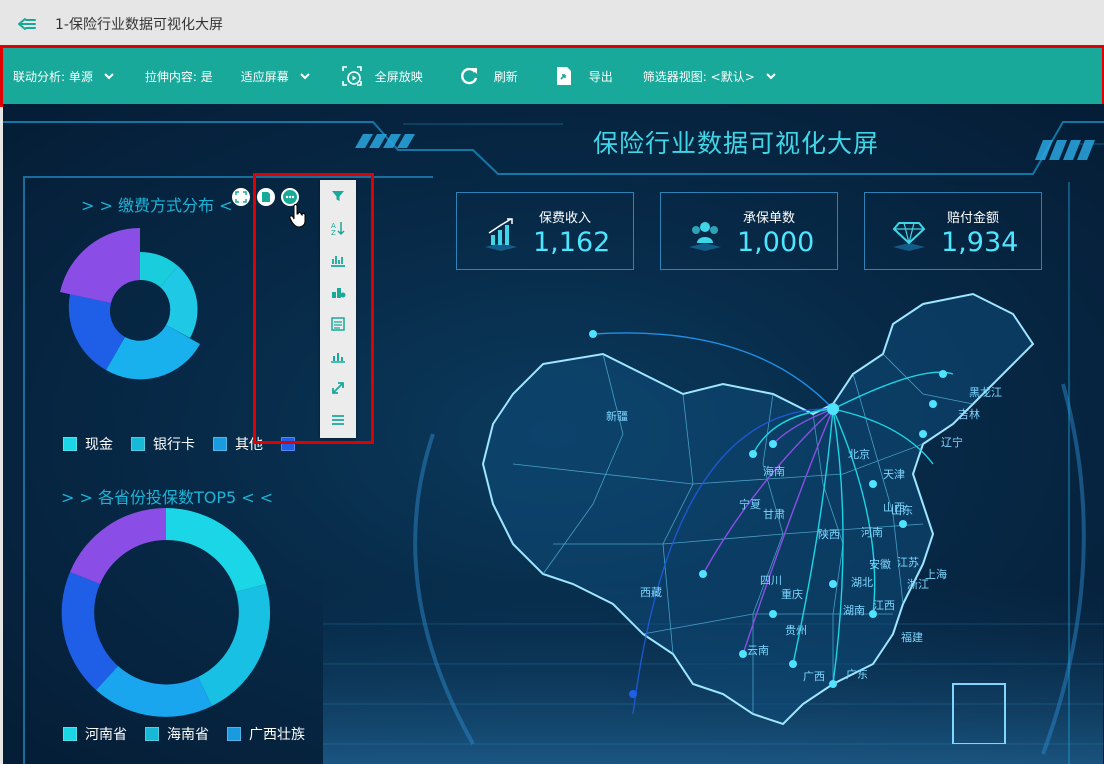 The image size is (1104, 764). I want to click on fullscreen-label: 全屏放映, so click(398, 76).